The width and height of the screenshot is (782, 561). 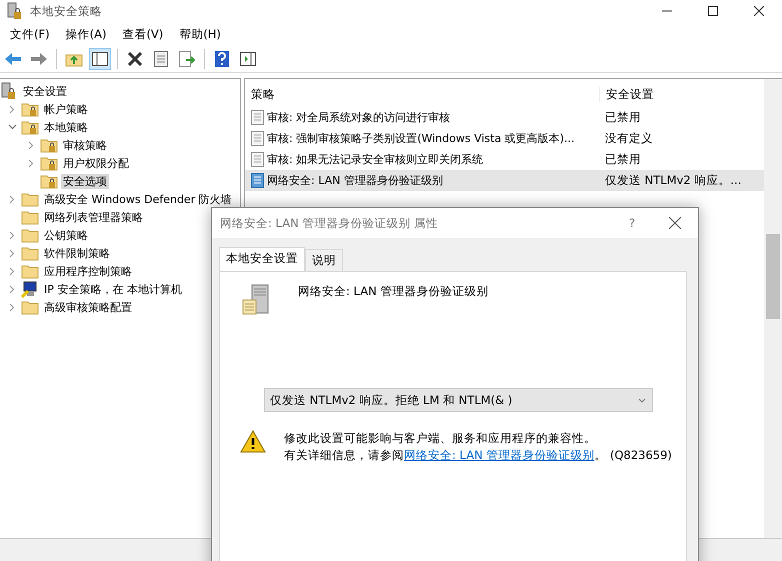 What do you see at coordinates (355, 180) in the screenshot?
I see `table-cell: 网络安全: LAN 管理器身份验证级别` at bounding box center [355, 180].